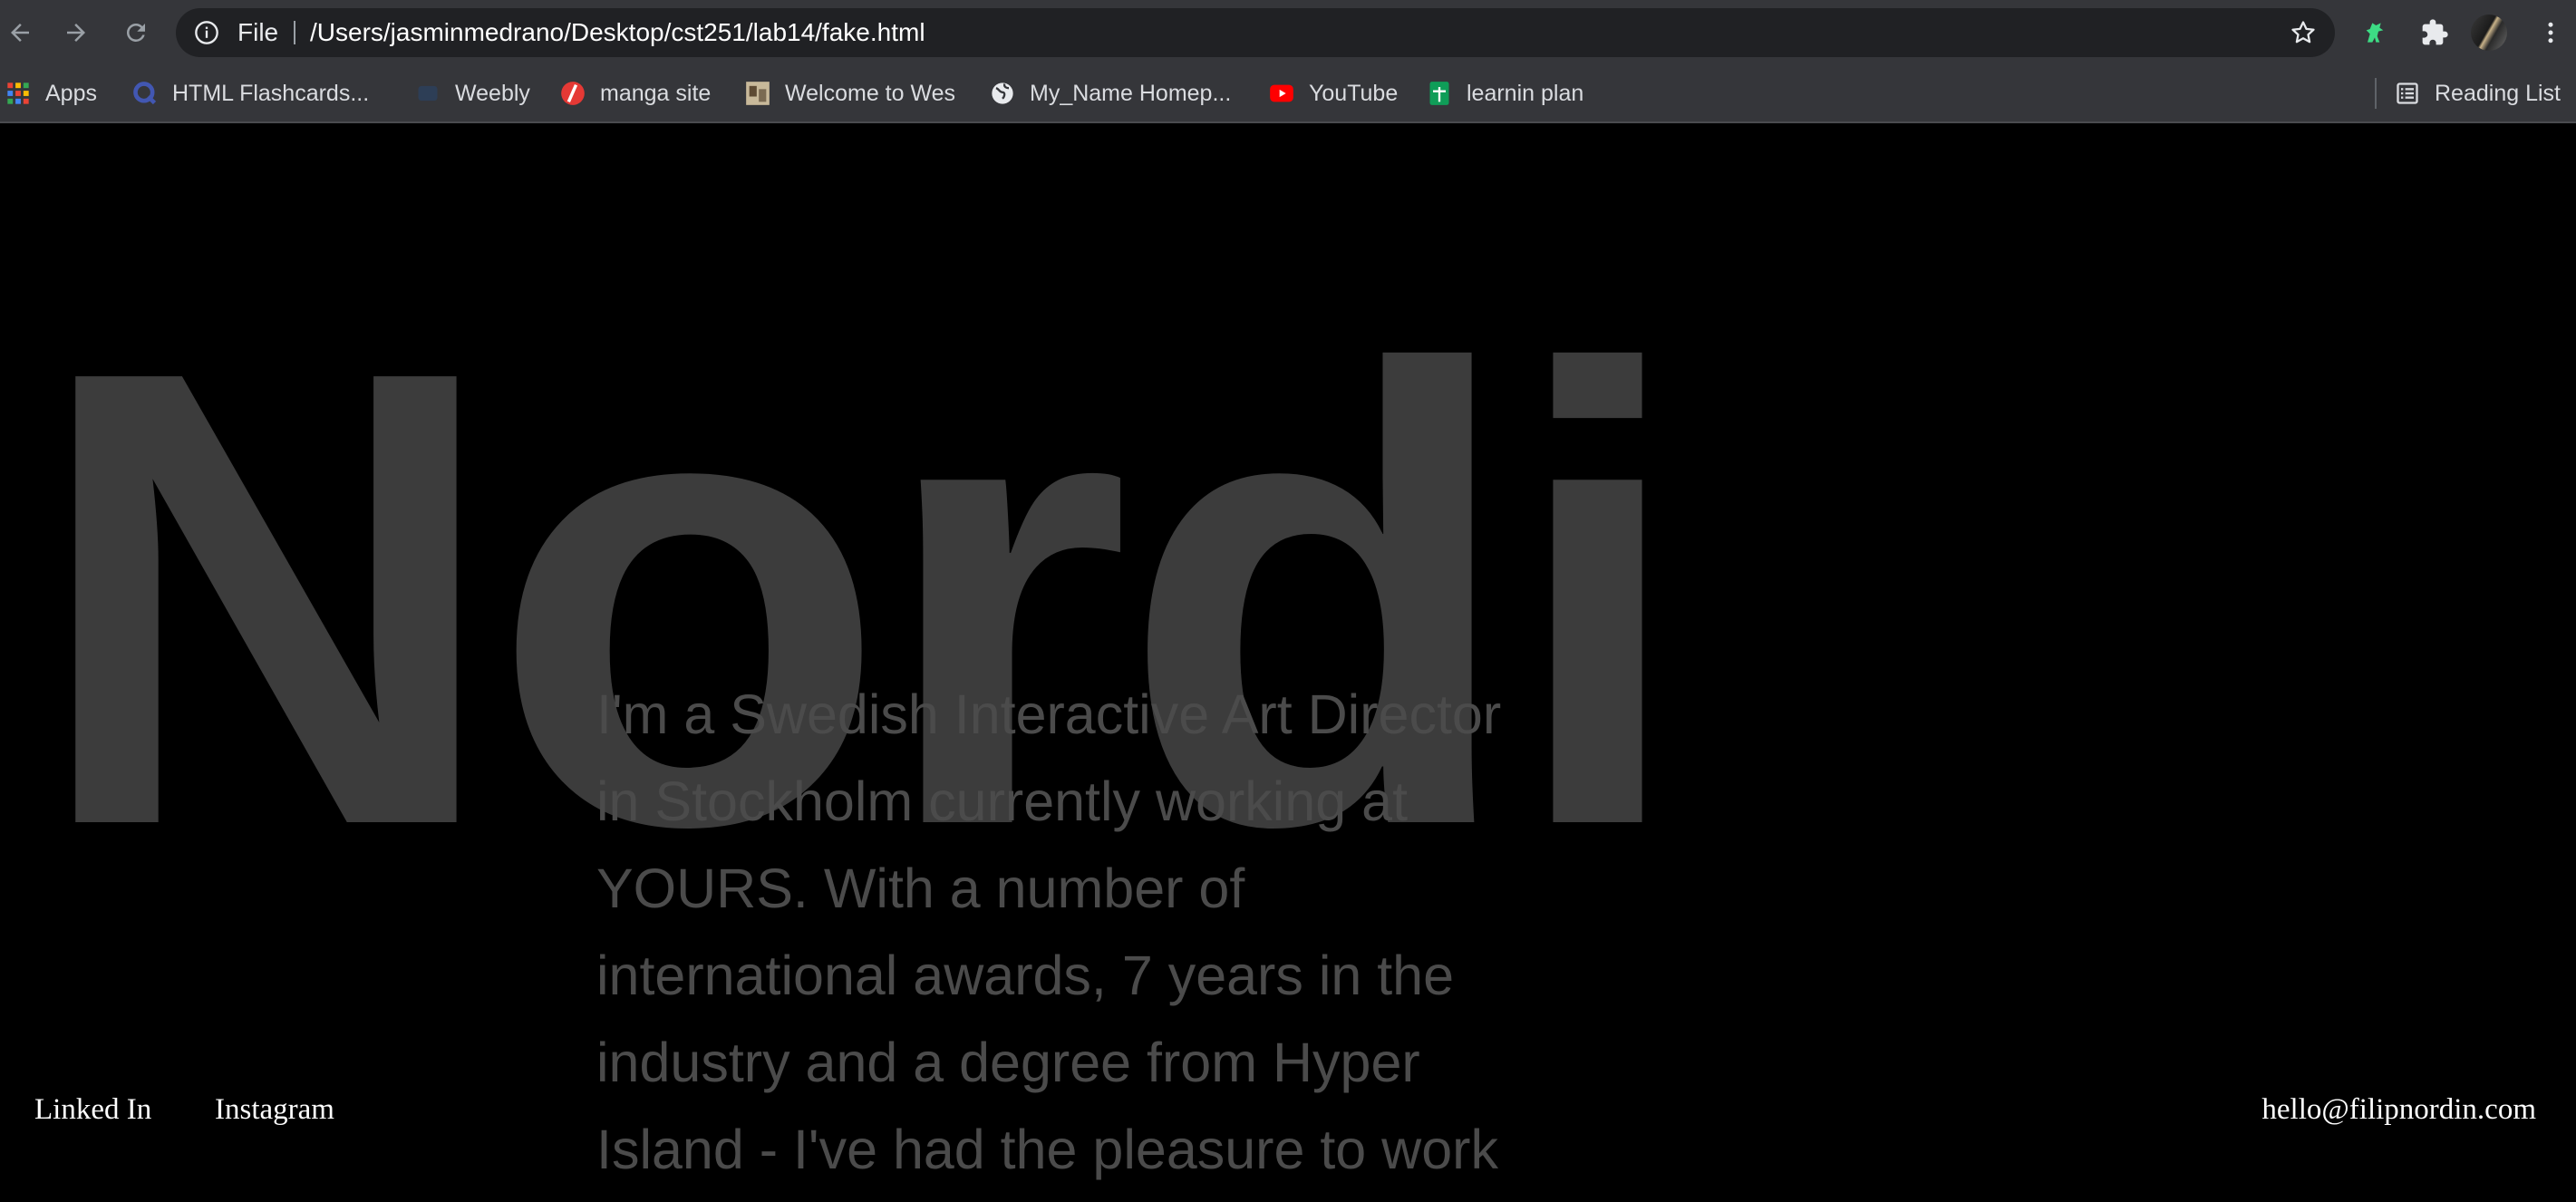  What do you see at coordinates (92, 1110) in the screenshot?
I see `linkedin-link: Linked In` at bounding box center [92, 1110].